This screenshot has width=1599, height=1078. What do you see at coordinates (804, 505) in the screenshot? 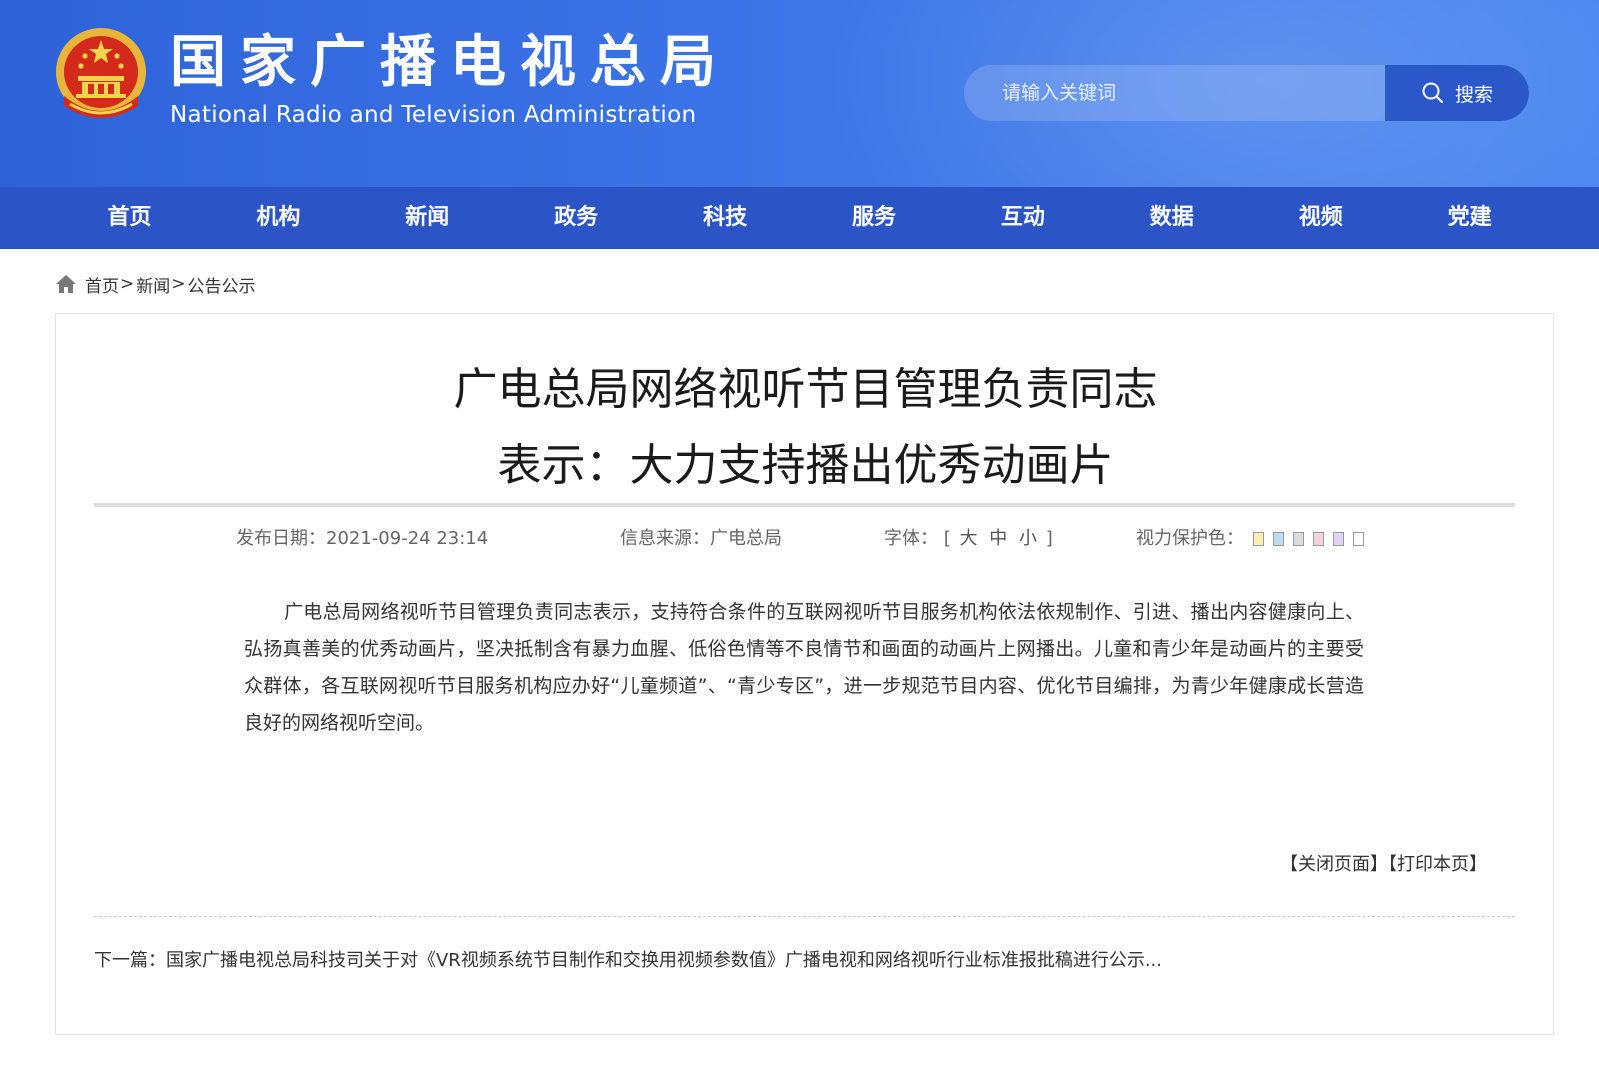
I see `title-divider` at bounding box center [804, 505].